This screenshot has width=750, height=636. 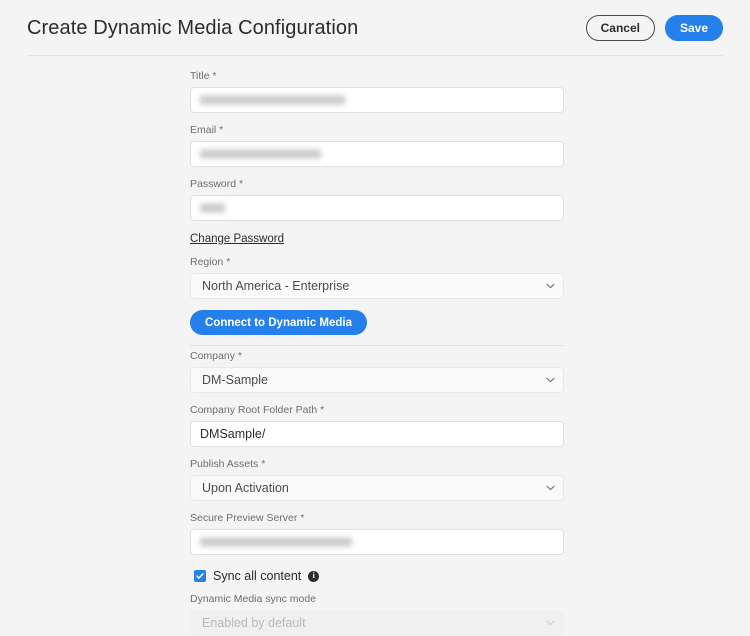 What do you see at coordinates (257, 576) in the screenshot?
I see `sync-all-content-label: Sync all content` at bounding box center [257, 576].